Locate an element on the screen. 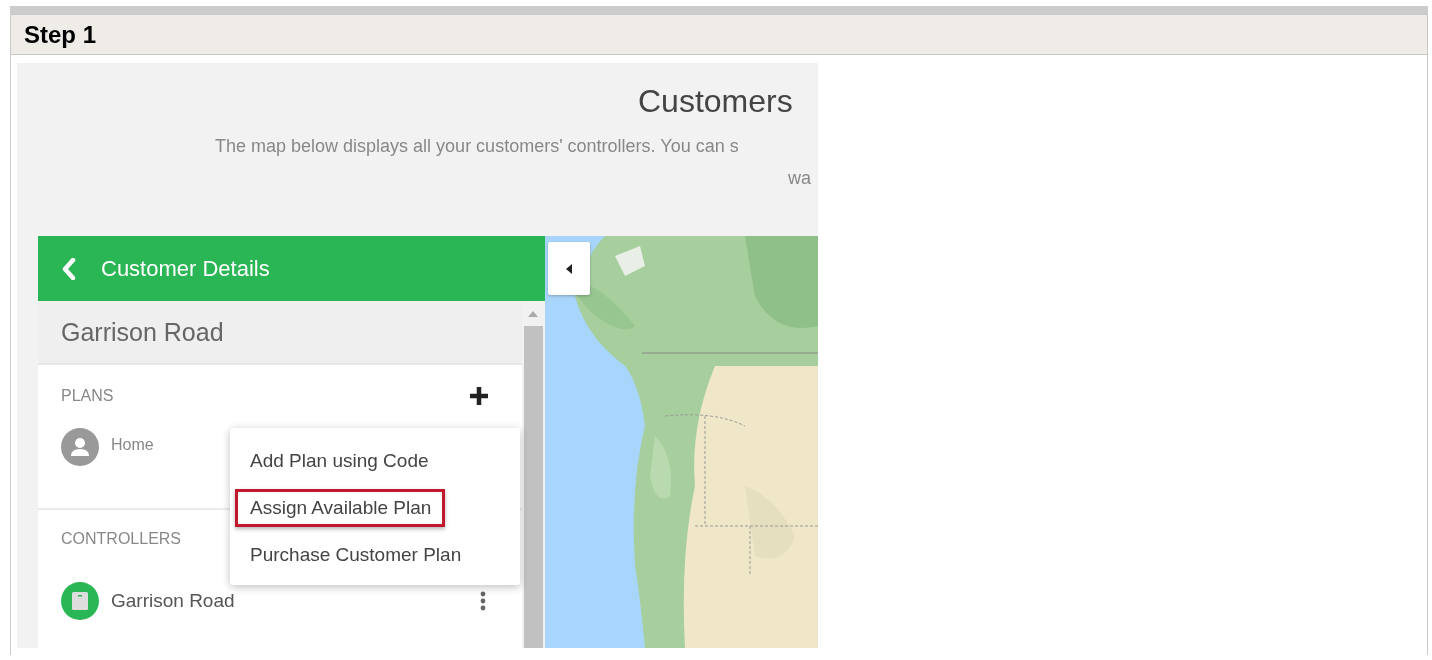 The width and height of the screenshot is (1432, 660). page-description: wa is located at coordinates (799, 178).